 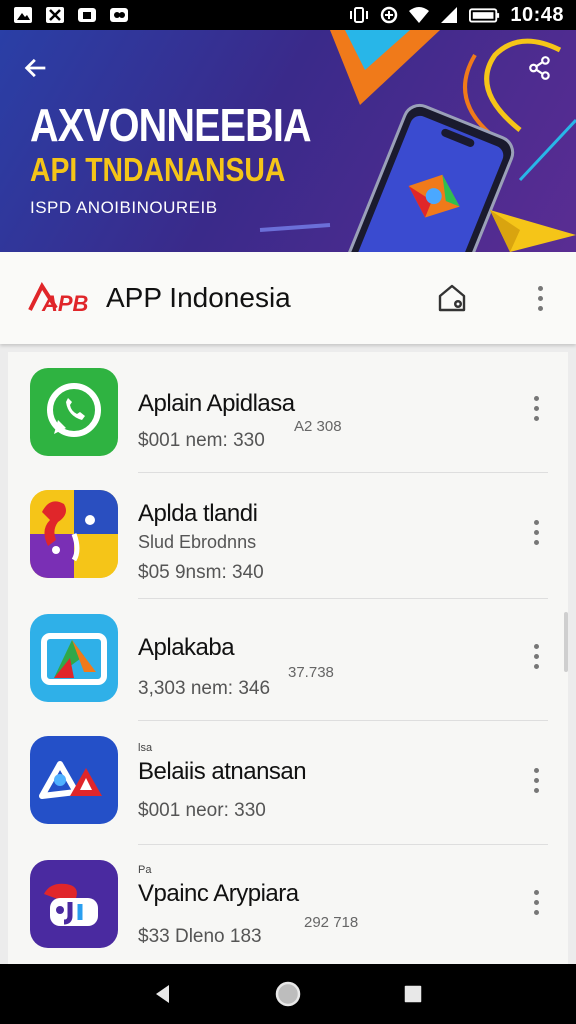 I want to click on store-home-icon, so click(x=452, y=298).